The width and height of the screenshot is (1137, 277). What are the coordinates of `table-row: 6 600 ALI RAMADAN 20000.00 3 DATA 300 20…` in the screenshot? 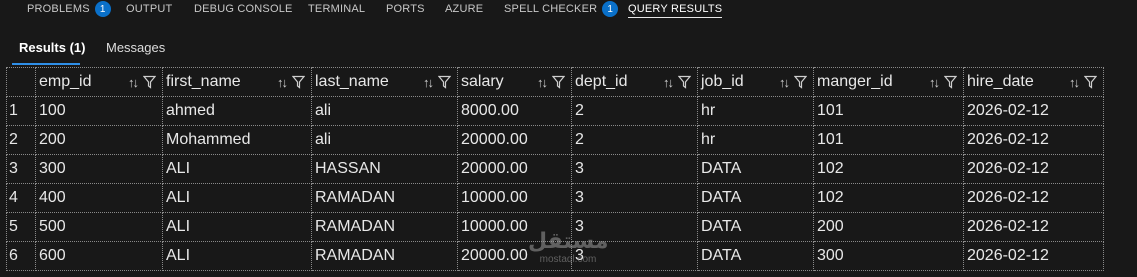 It's located at (555, 256).